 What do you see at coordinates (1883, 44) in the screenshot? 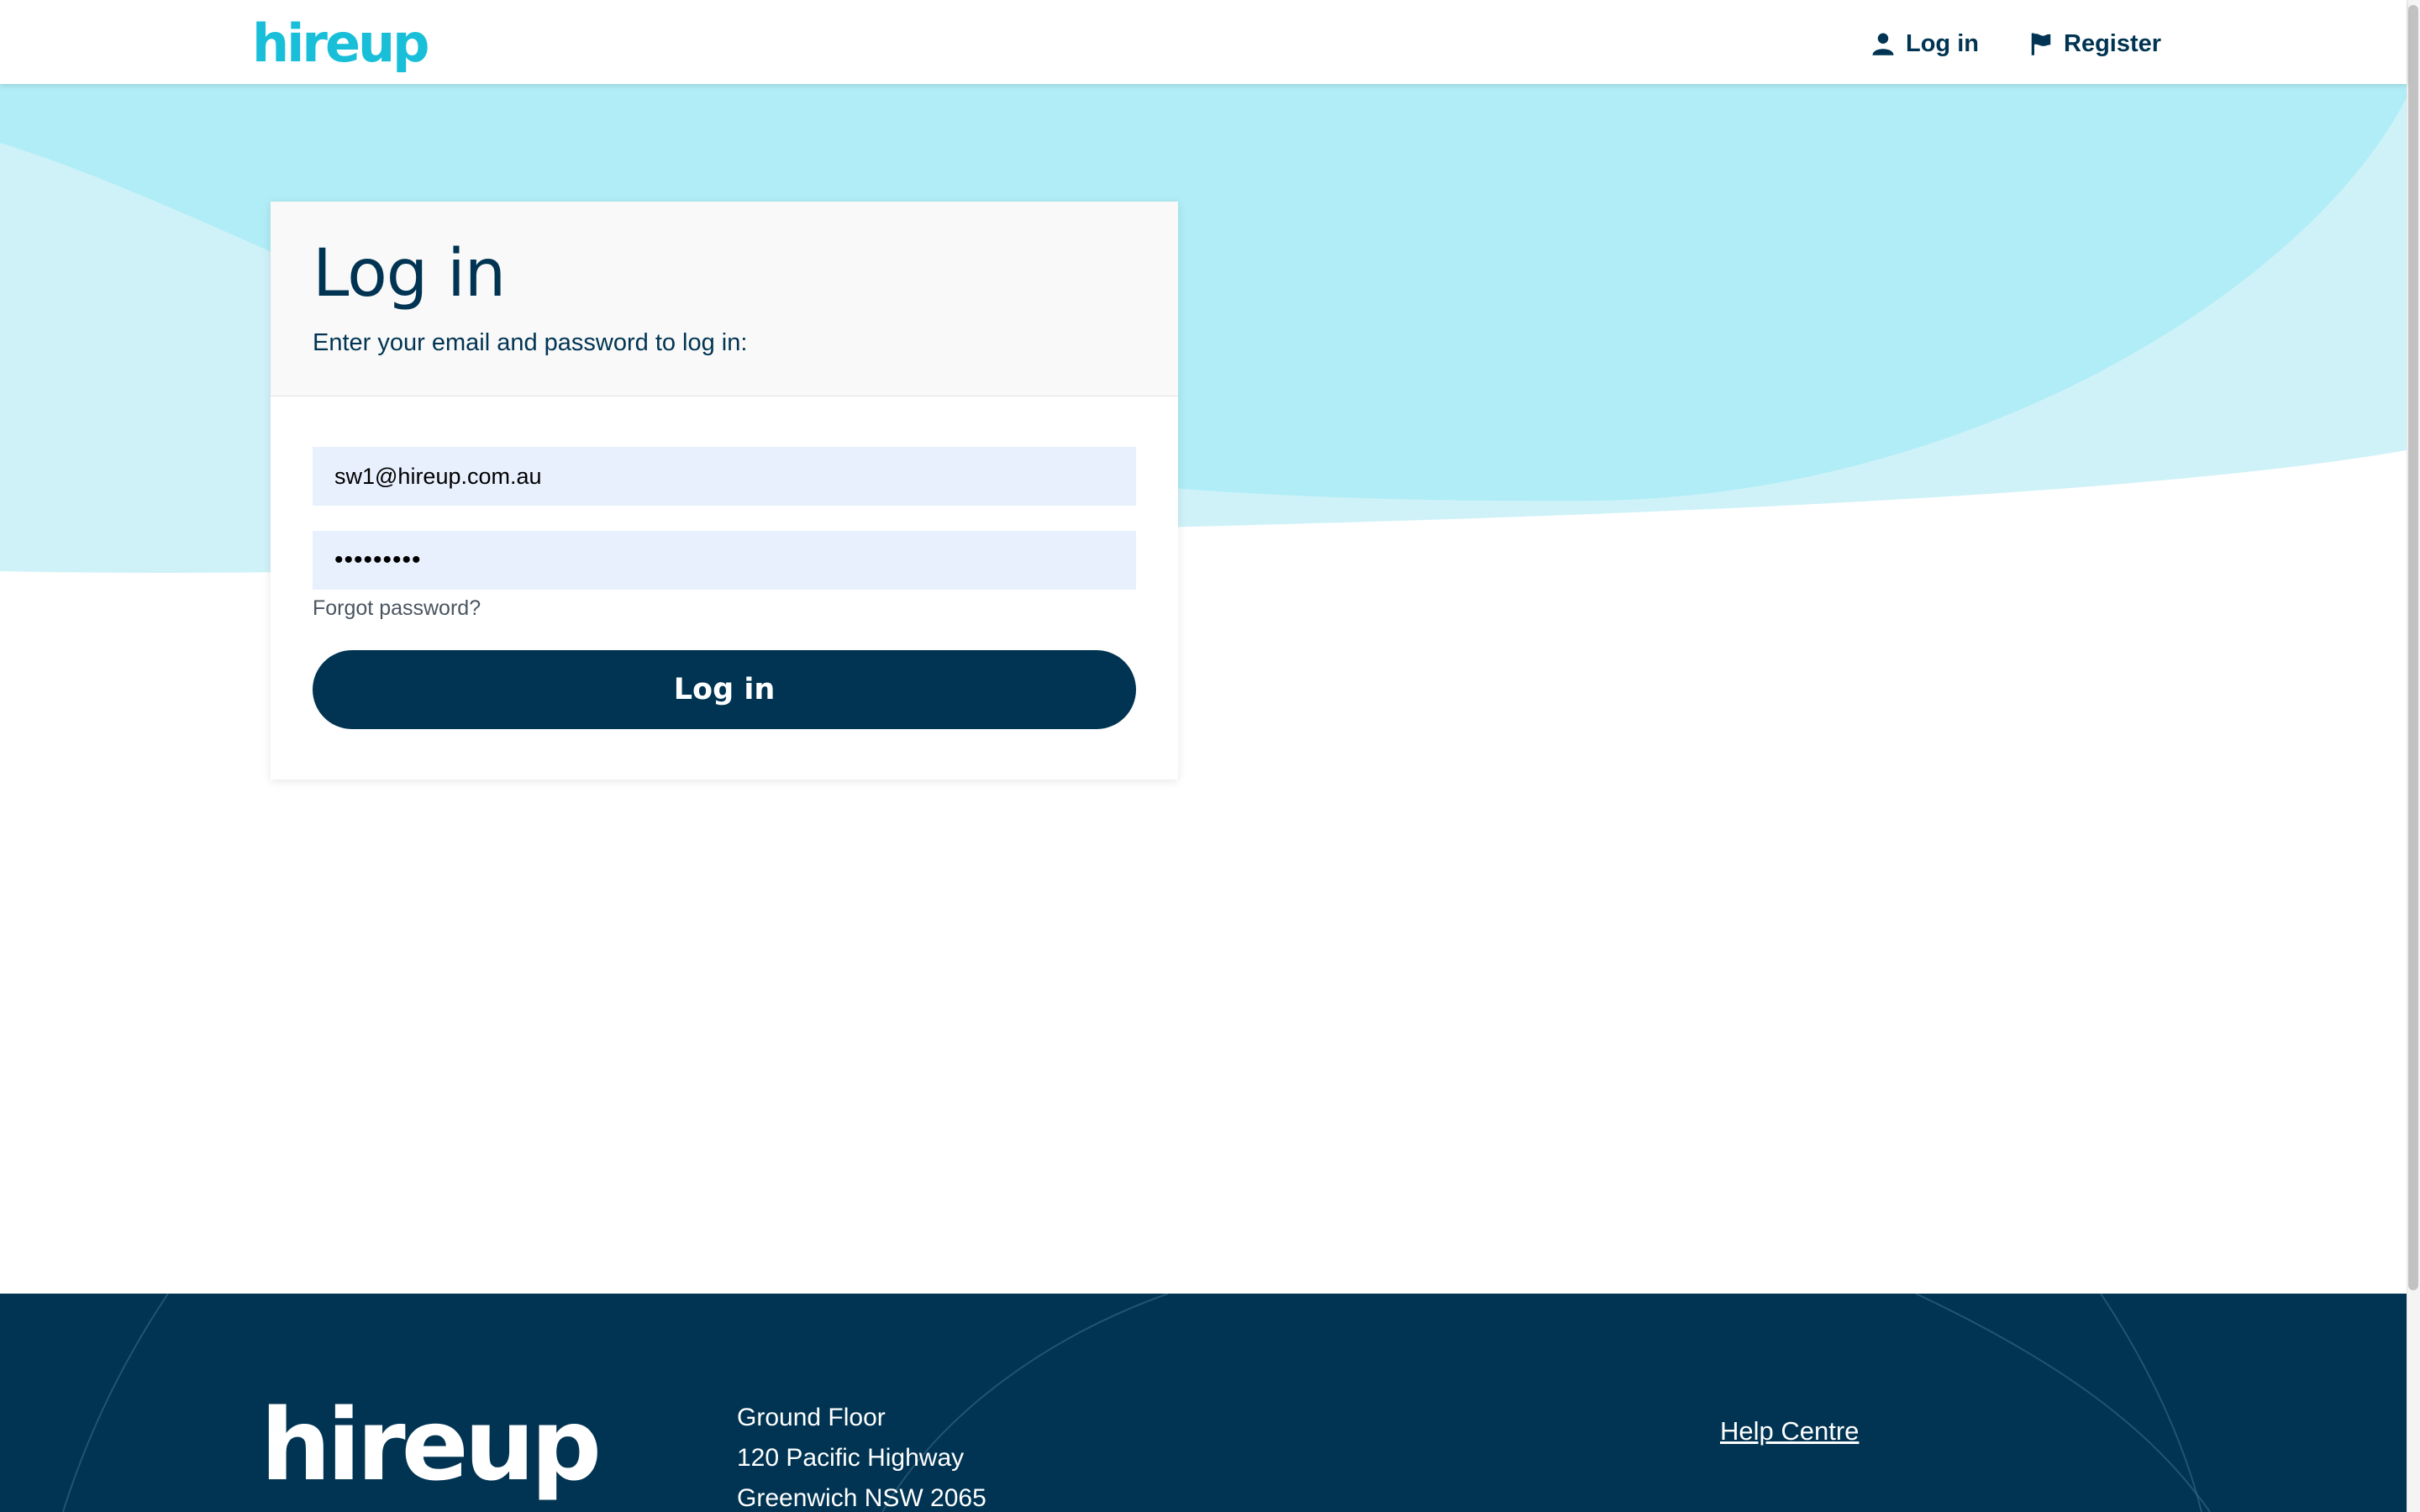
I see `user-icon` at bounding box center [1883, 44].